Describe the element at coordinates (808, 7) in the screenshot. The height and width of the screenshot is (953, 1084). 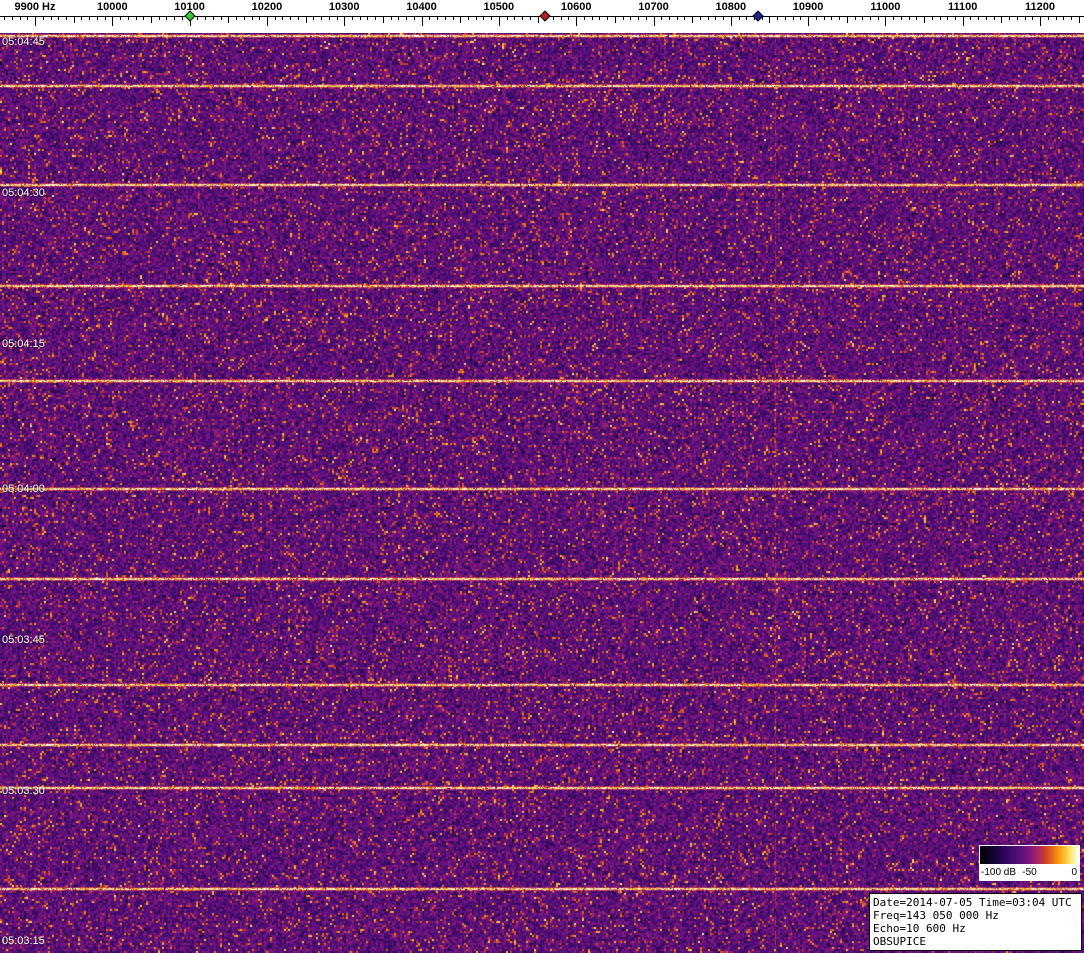
I see `freq-scale-label: 10900` at that location.